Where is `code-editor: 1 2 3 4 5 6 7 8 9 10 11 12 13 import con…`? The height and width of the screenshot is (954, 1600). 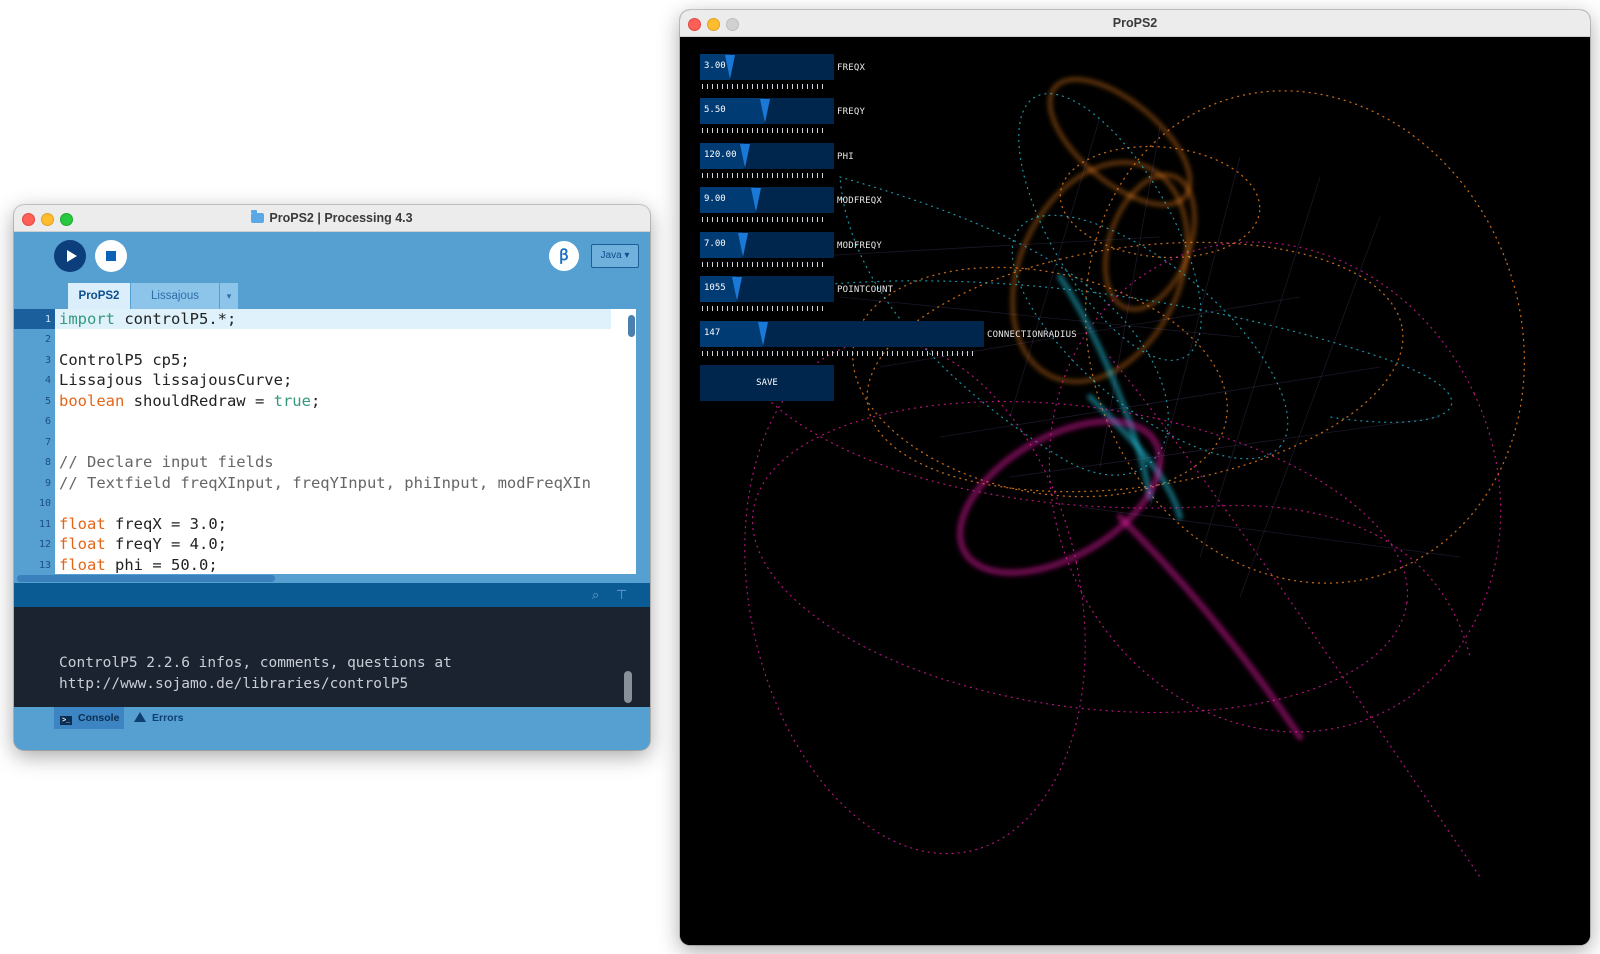
code-editor: 1 2 3 4 5 6 7 8 9 10 11 12 13 import con… is located at coordinates (325, 441).